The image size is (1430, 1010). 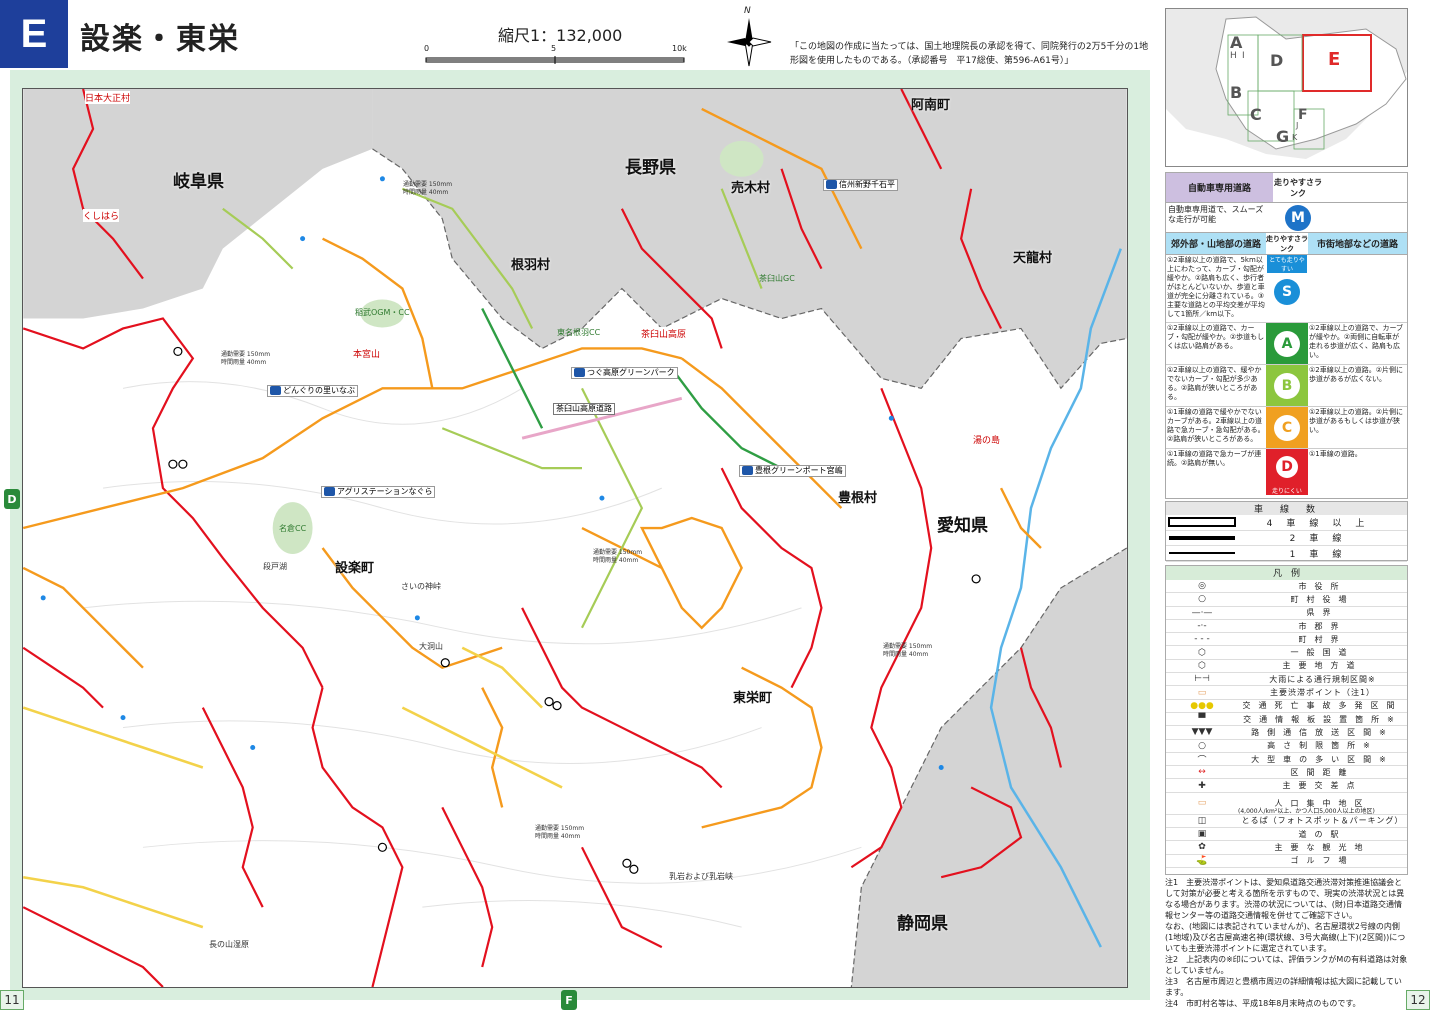 I want to click on place-sainokami: さいの神峠, so click(x=421, y=586).